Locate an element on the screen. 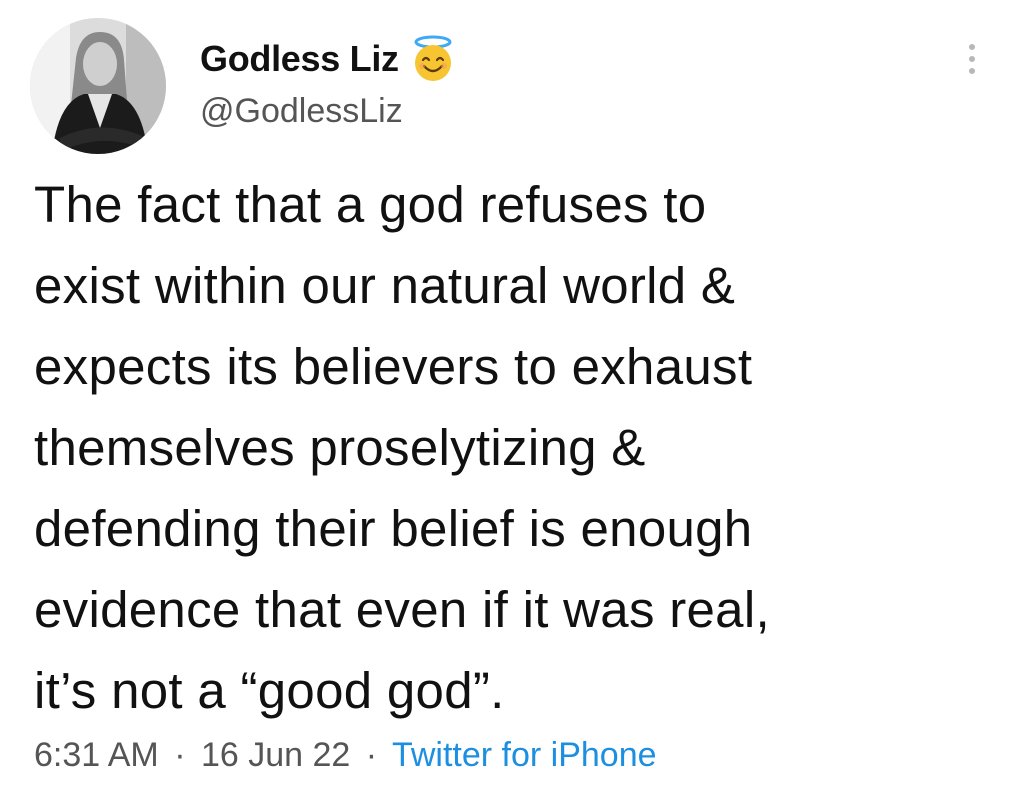 Image resolution: width=1024 pixels, height=805 pixels. tweet-metadata: 6:31 AM · 16 Jun 22 · Twitter for iPhone is located at coordinates (345, 755).